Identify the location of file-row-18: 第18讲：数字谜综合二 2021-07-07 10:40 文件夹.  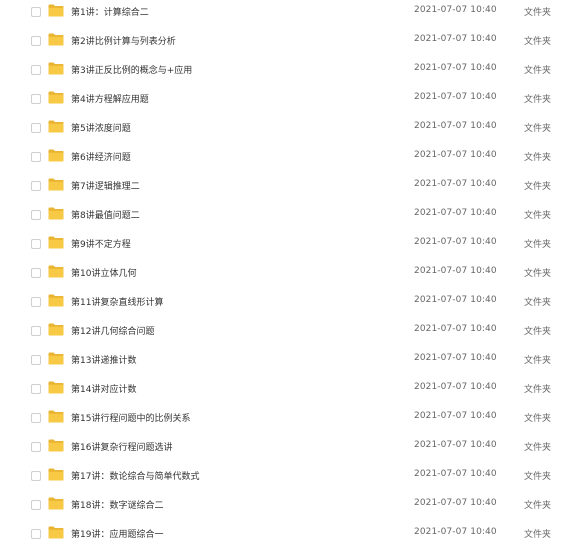
(290, 507).